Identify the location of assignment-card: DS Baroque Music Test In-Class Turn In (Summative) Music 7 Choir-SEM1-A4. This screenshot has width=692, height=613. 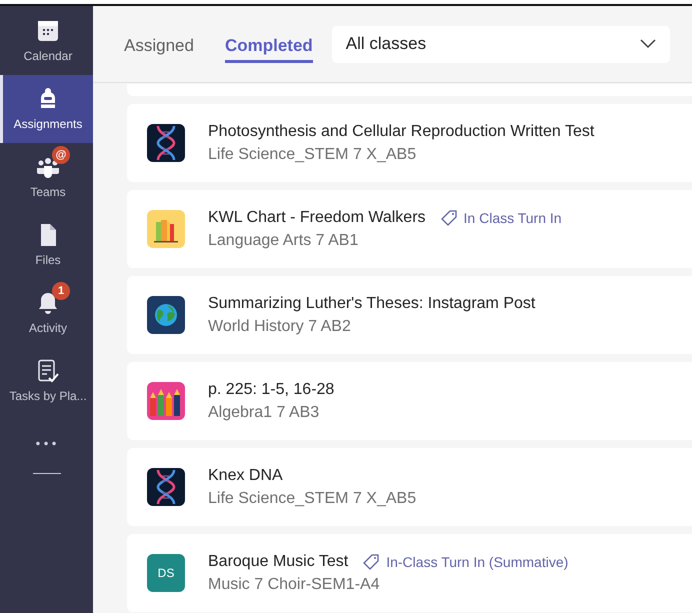
(409, 573).